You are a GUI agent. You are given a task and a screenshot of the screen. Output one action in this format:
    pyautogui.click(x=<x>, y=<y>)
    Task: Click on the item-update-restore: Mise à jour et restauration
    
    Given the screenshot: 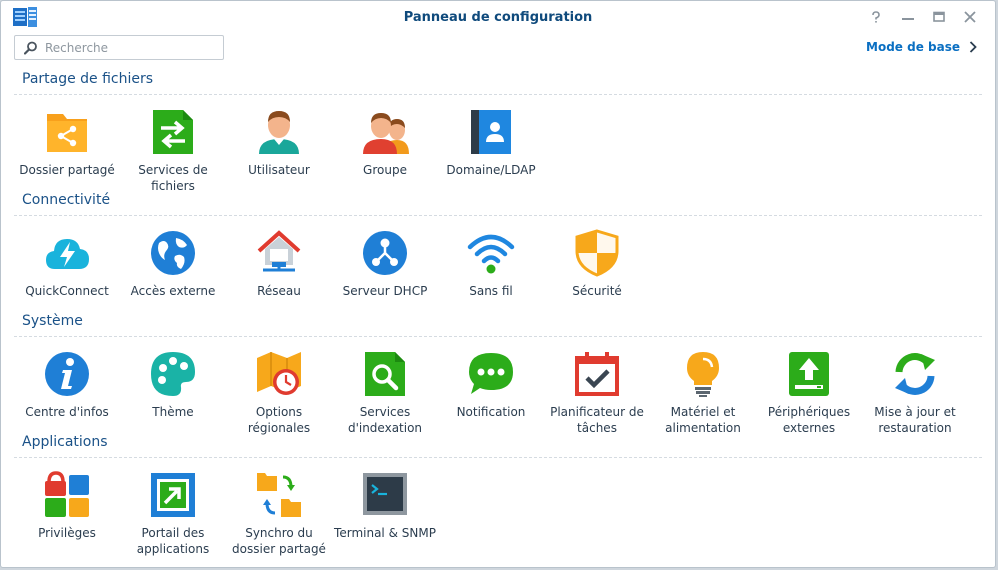 What is the action you would take?
    pyautogui.click(x=915, y=393)
    